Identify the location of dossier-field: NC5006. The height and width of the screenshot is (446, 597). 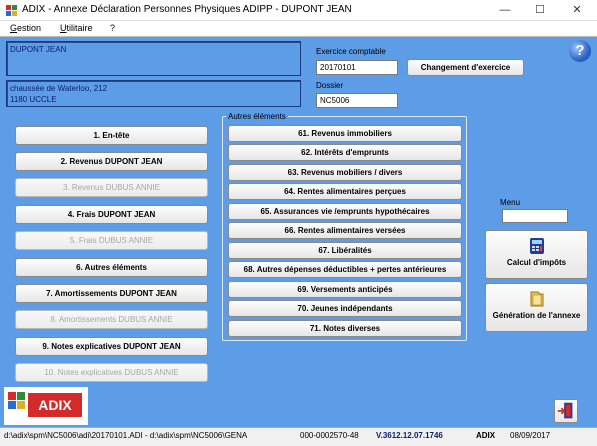
(357, 100).